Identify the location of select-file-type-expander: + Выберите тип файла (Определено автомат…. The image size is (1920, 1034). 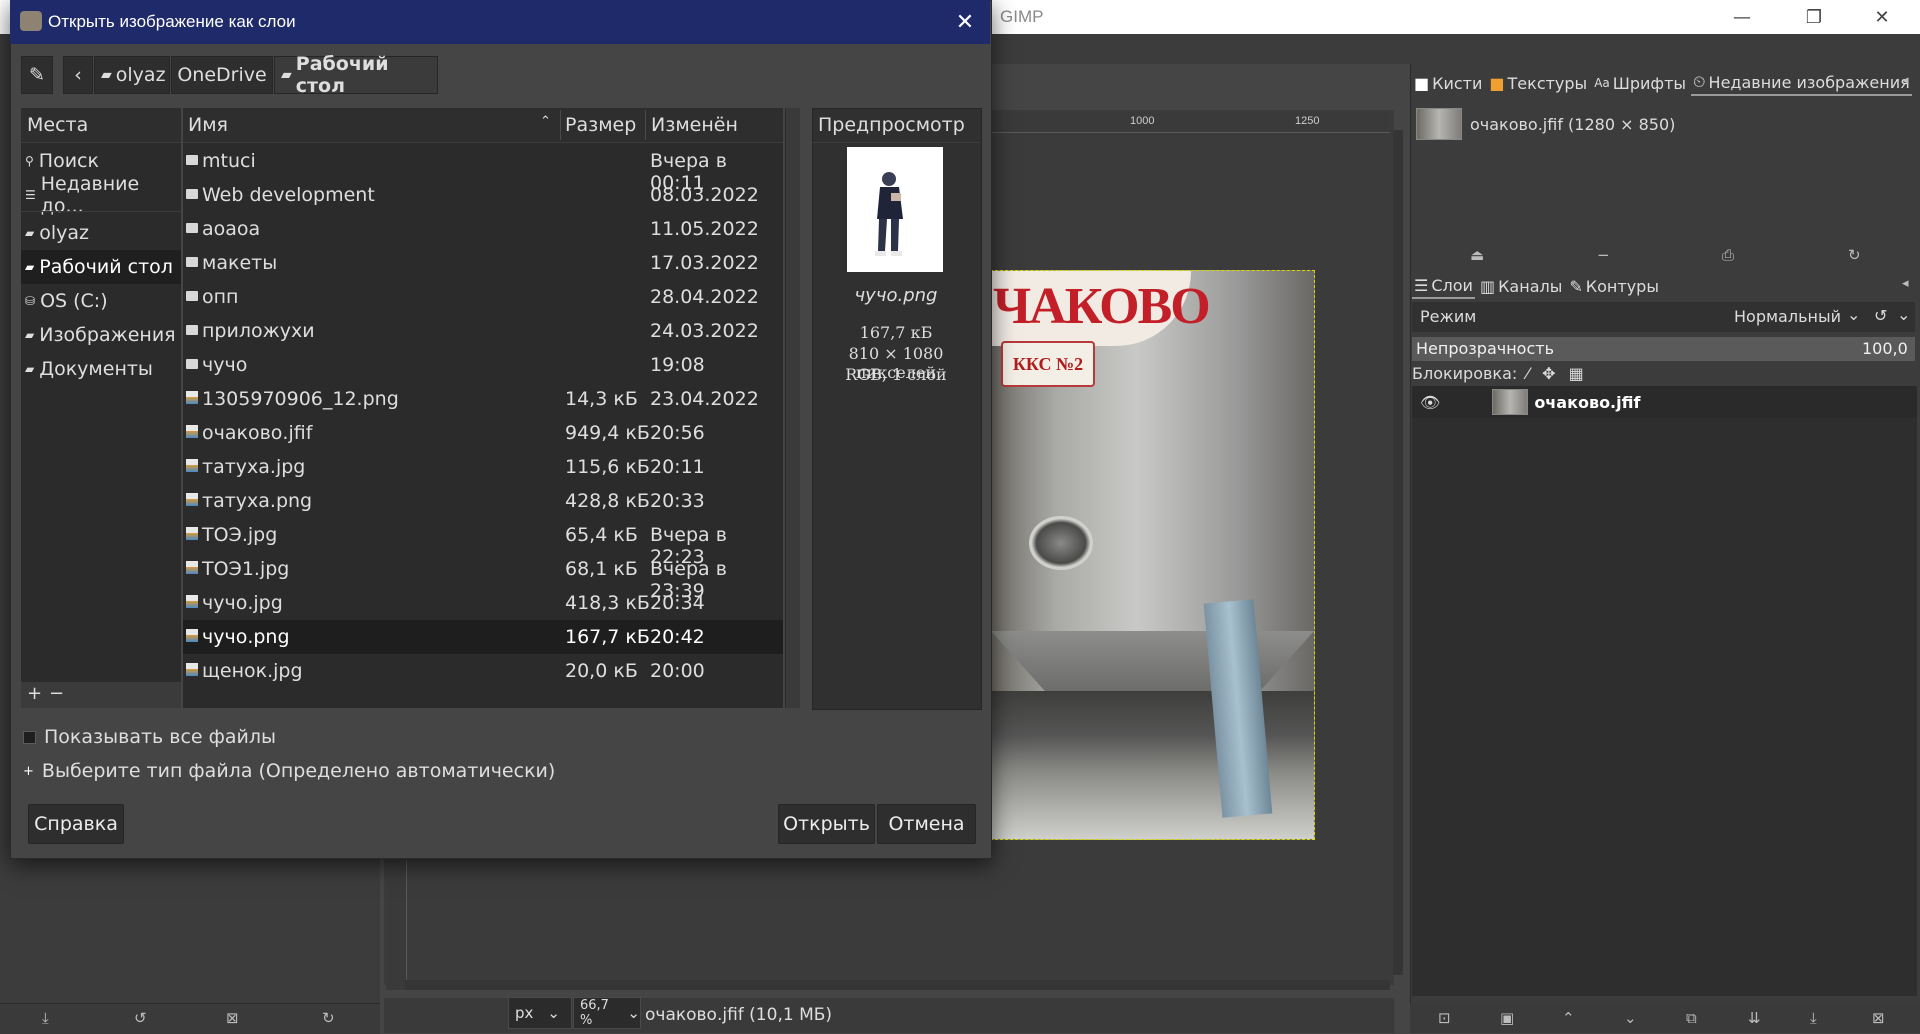
(289, 771).